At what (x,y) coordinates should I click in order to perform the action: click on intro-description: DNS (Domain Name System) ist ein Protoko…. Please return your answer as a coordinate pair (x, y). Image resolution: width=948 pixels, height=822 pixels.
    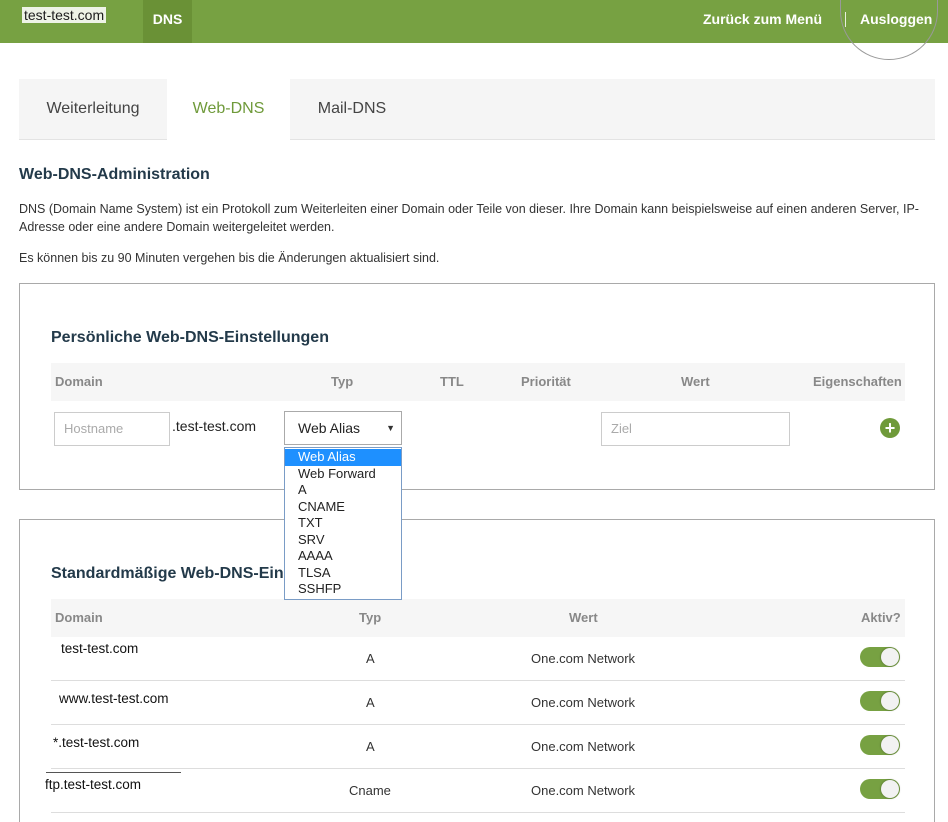
    Looking at the image, I should click on (469, 218).